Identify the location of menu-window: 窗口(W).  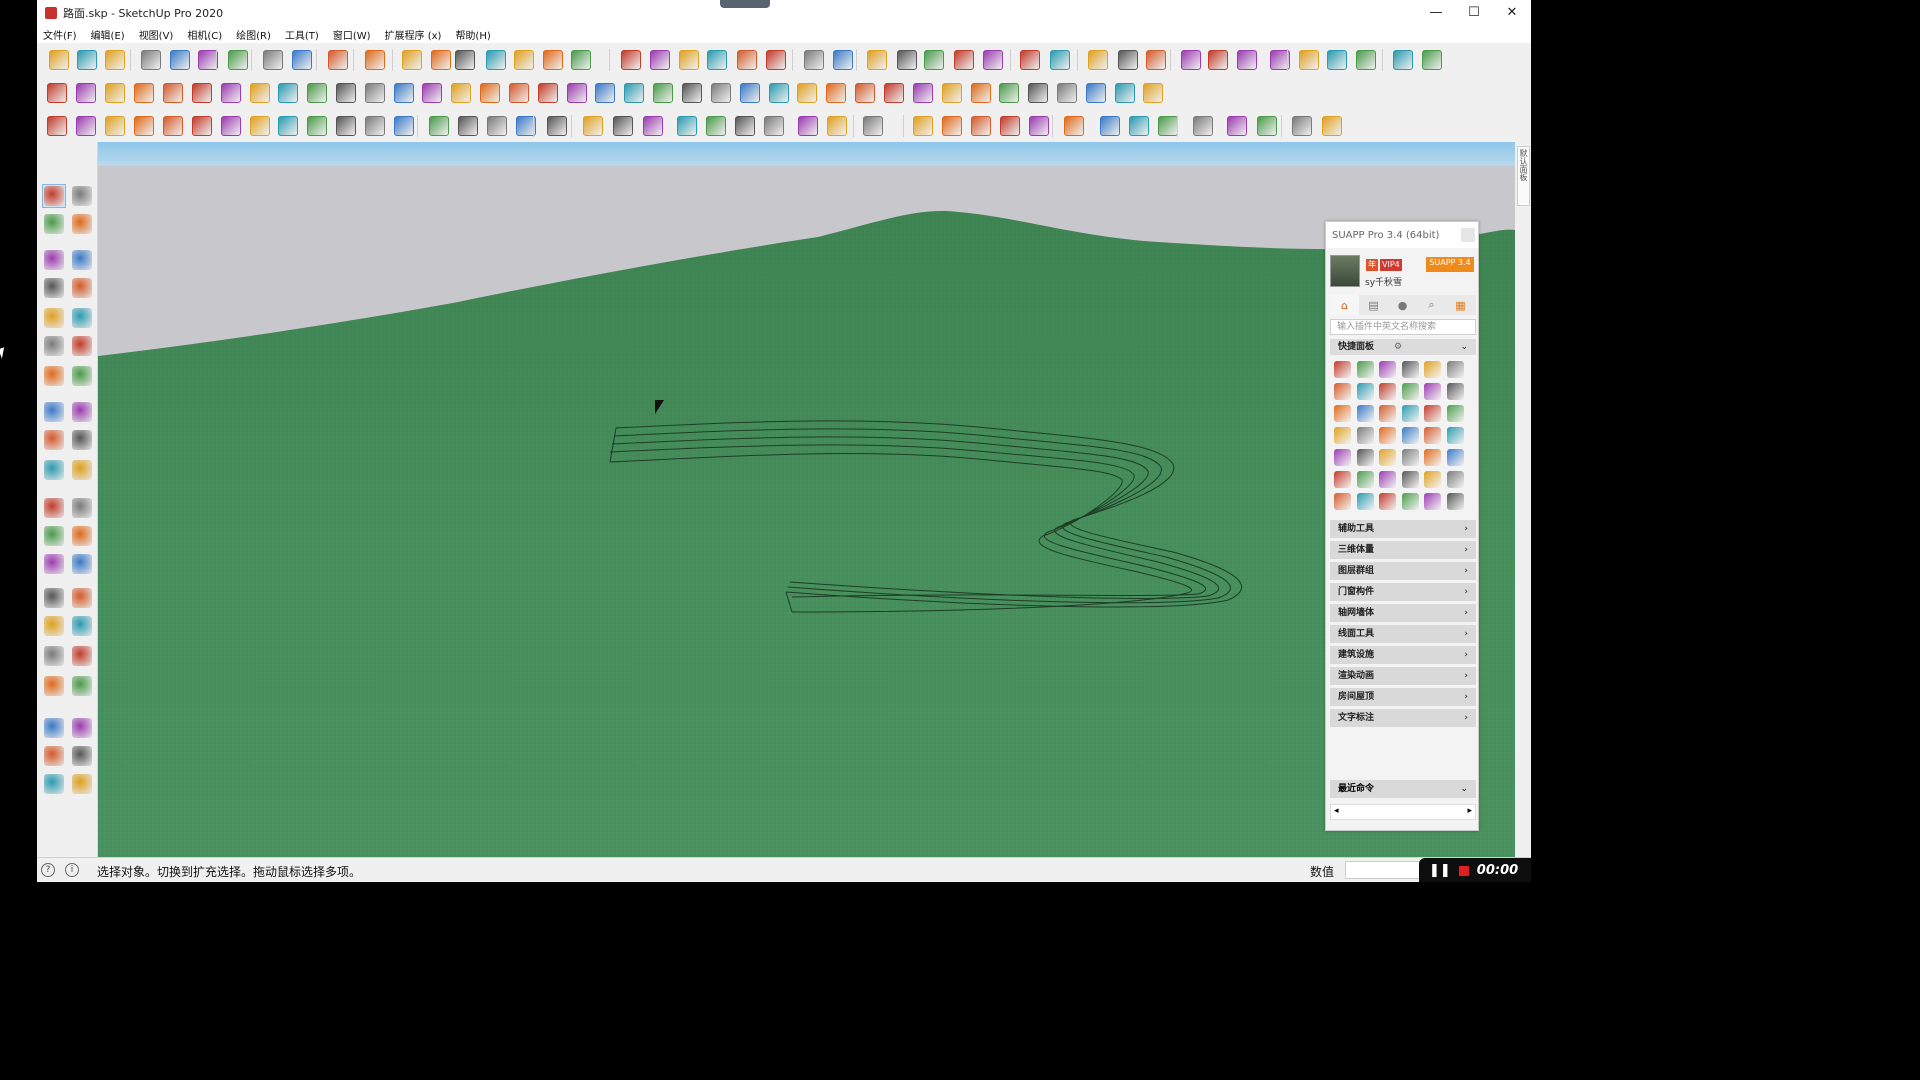
(352, 34).